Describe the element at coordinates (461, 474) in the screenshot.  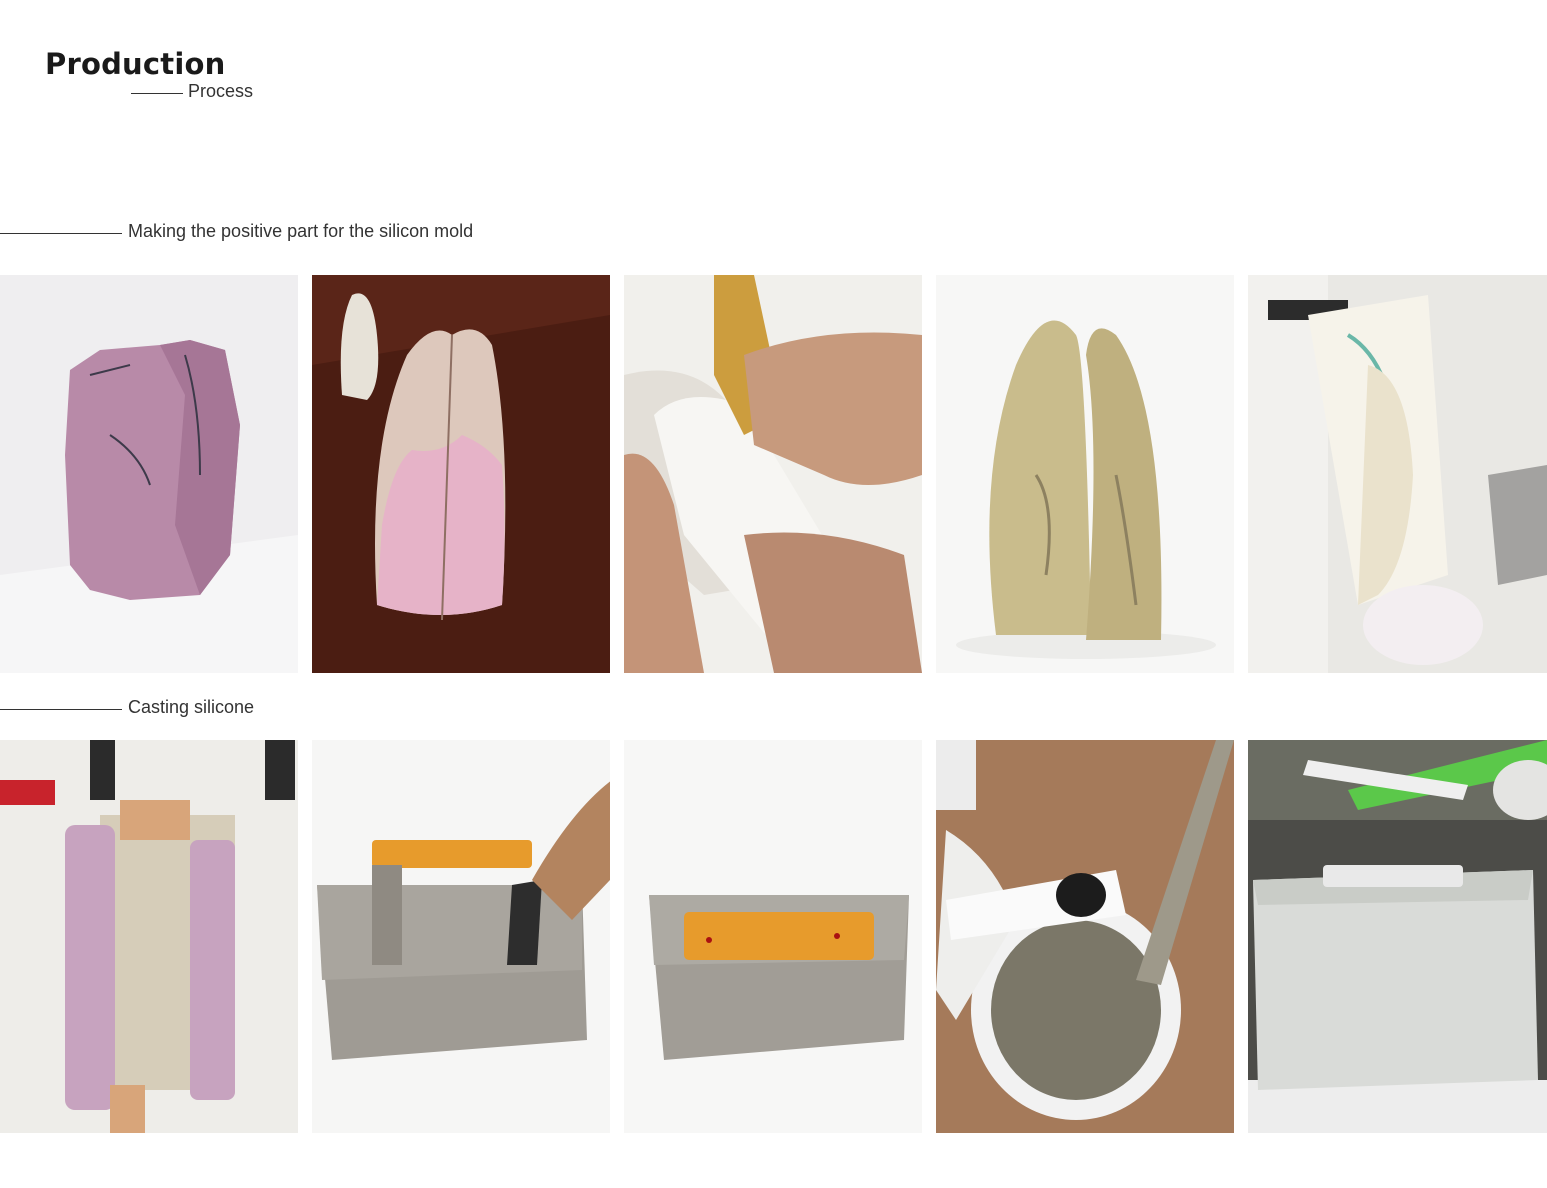
I see `photo-clay-covered-form` at that location.